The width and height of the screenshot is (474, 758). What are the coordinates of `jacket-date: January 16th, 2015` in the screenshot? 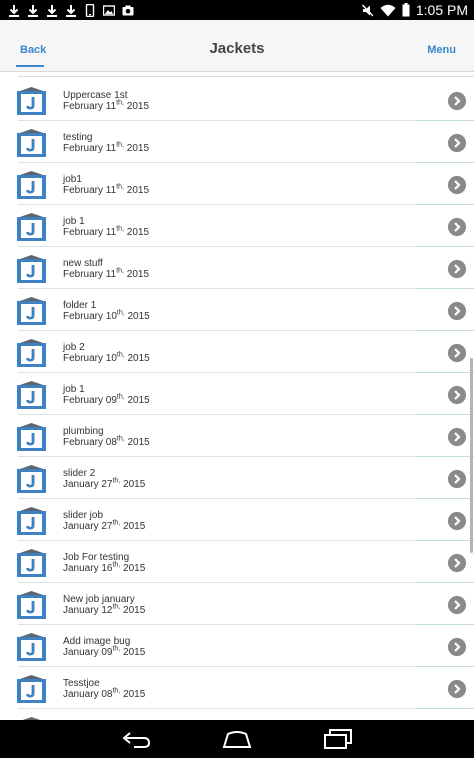 It's located at (104, 568).